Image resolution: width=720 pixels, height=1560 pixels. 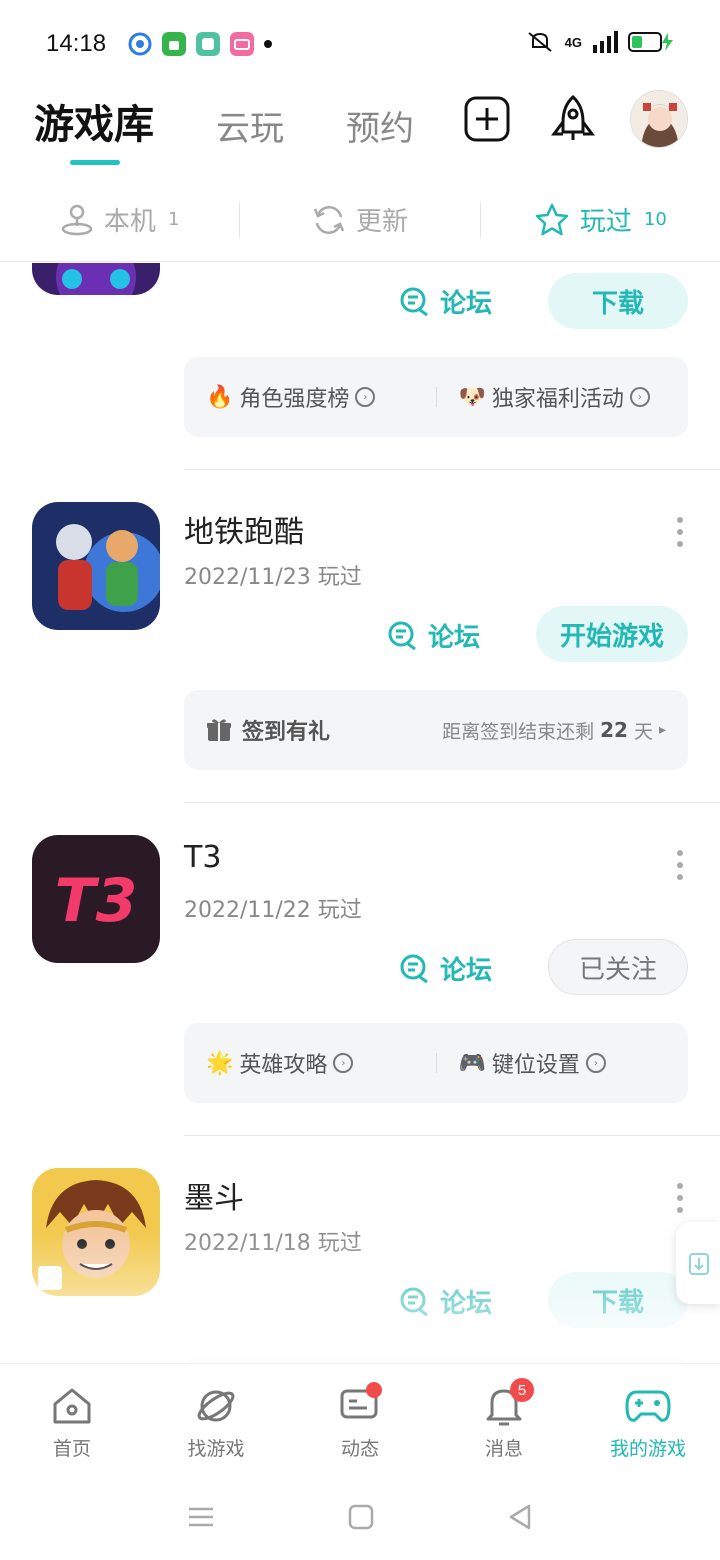 I want to click on status-bar: 14:18 4G, so click(x=360, y=44).